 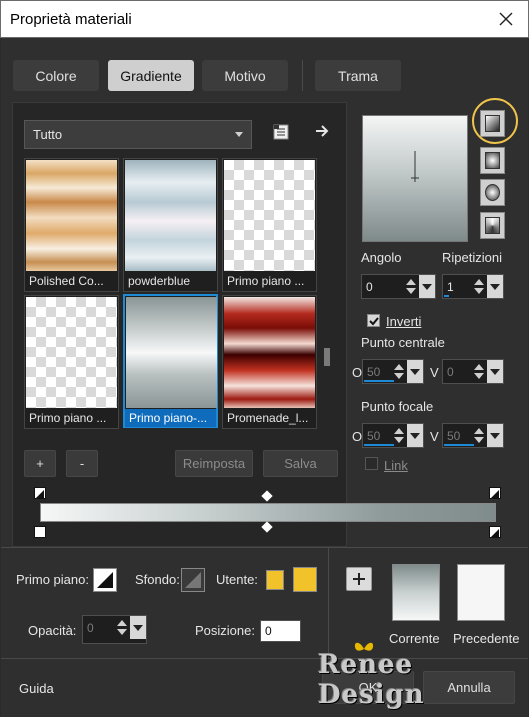 What do you see at coordinates (52, 579) in the screenshot?
I see `foreground-label: Primo piano:` at bounding box center [52, 579].